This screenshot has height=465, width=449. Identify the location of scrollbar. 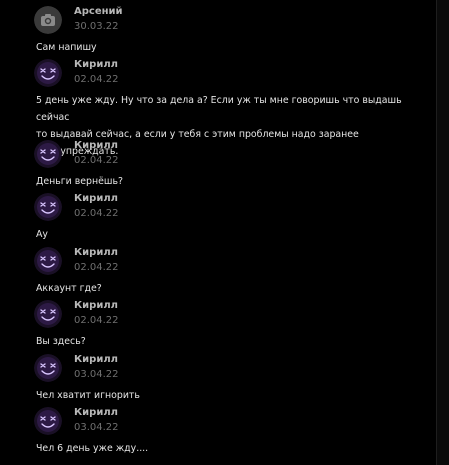
(443, 232).